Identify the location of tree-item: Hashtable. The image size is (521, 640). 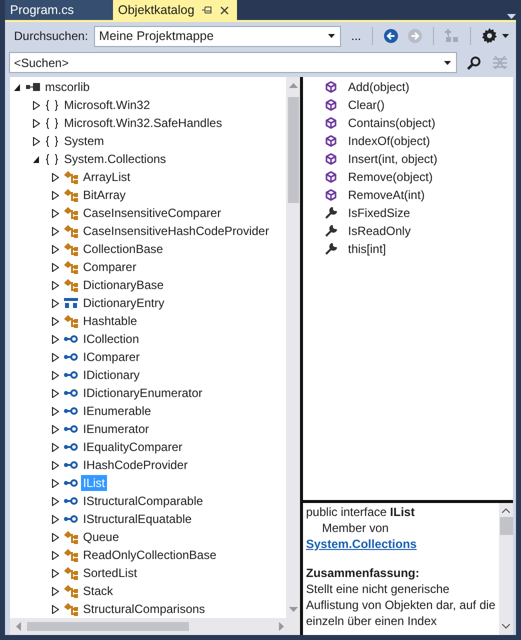
(110, 321).